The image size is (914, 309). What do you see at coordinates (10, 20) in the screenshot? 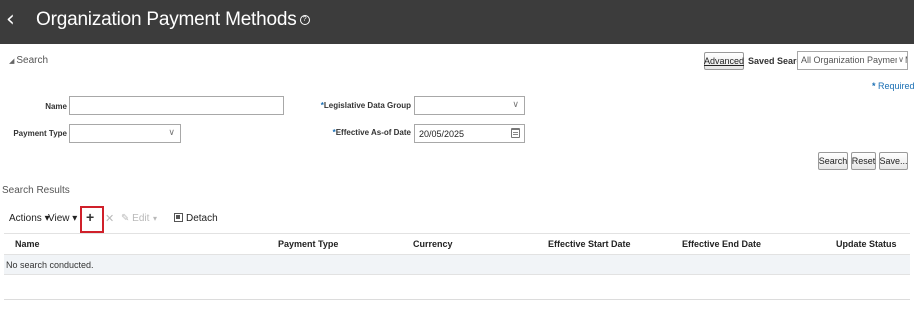
I see `back-icon: ‹` at bounding box center [10, 20].